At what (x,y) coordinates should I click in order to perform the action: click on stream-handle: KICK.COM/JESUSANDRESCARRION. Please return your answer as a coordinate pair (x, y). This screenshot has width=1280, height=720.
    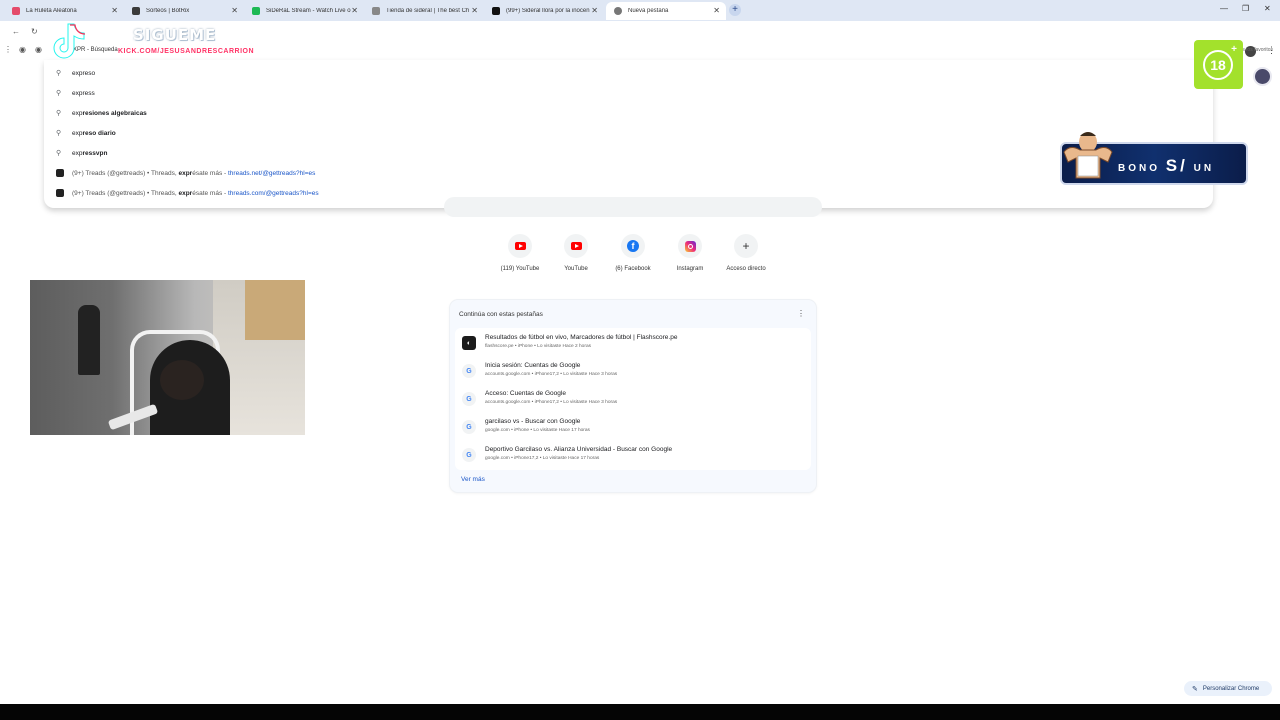
    Looking at the image, I should click on (186, 51).